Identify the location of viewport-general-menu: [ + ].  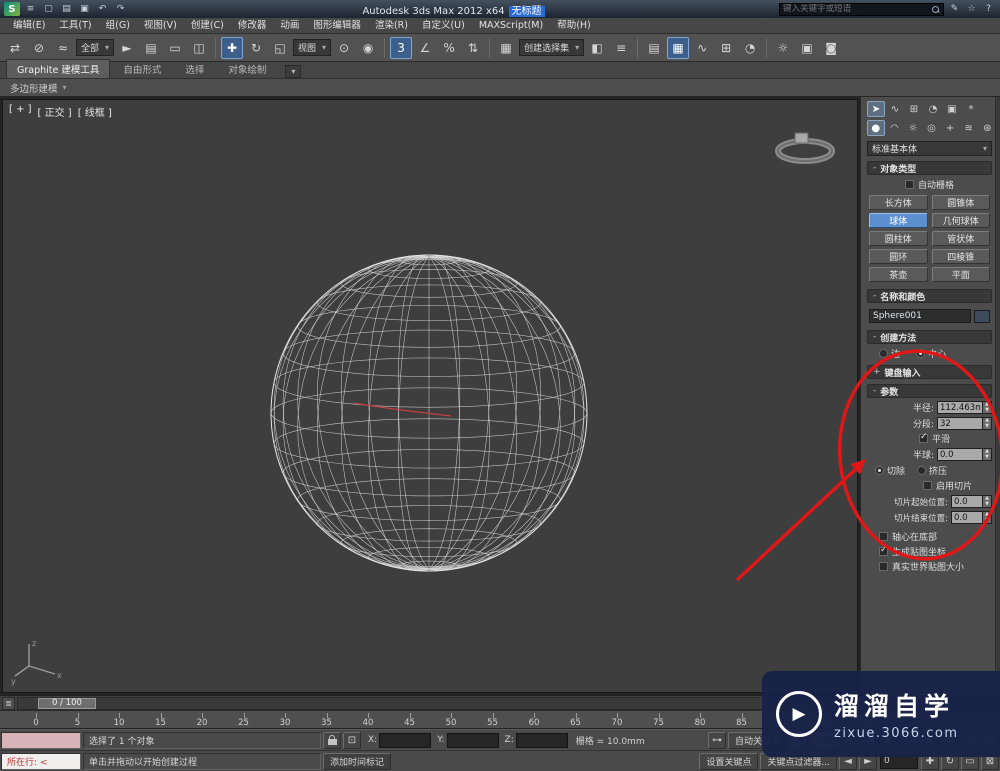
(20, 111).